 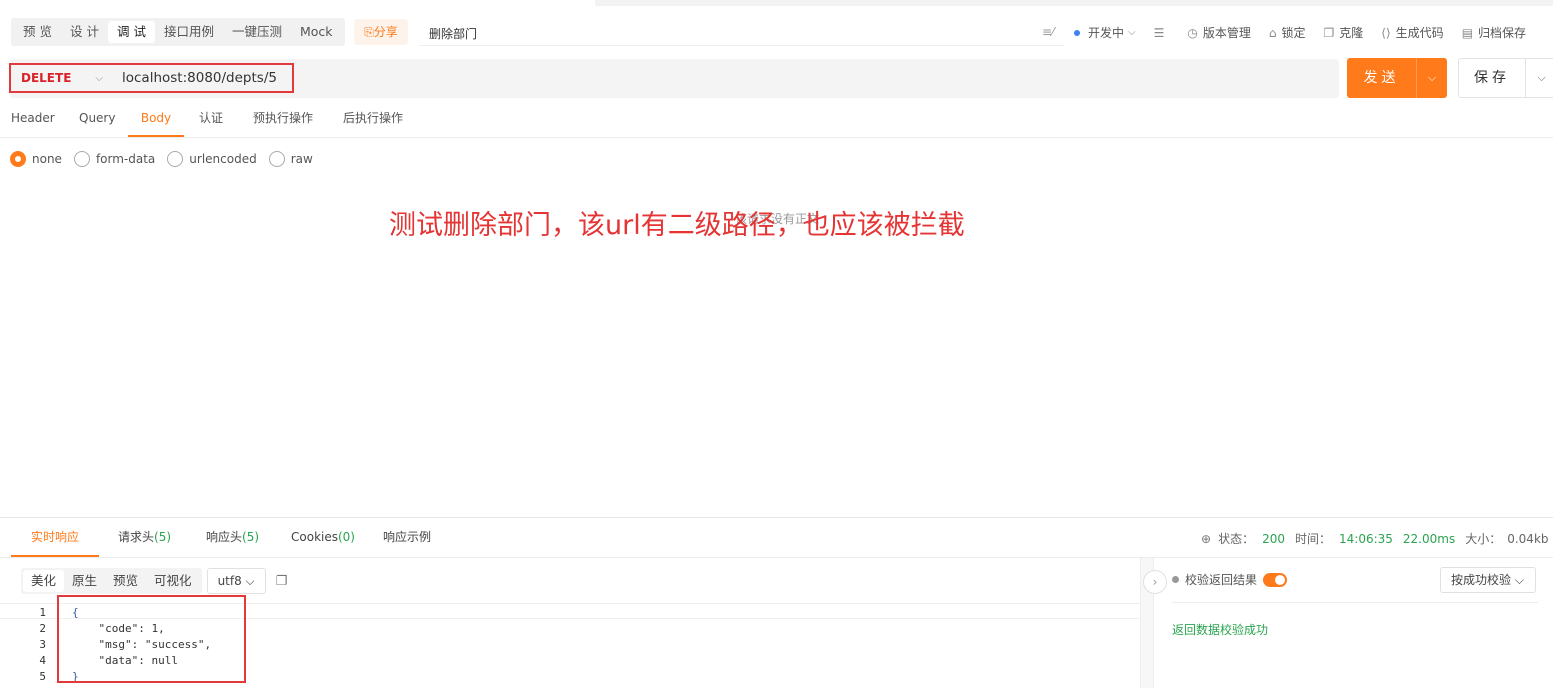 I want to click on code-line: "data": null, so click(x=125, y=660).